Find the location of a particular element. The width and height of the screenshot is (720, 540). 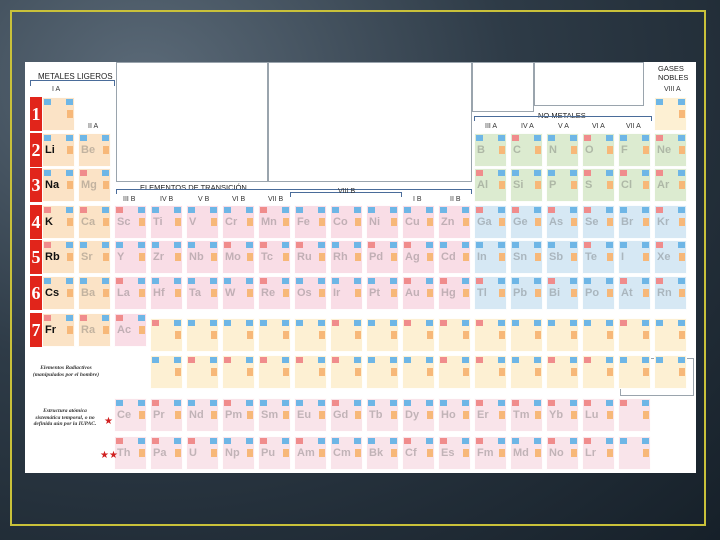

element-cell: La is located at coordinates (130, 293).